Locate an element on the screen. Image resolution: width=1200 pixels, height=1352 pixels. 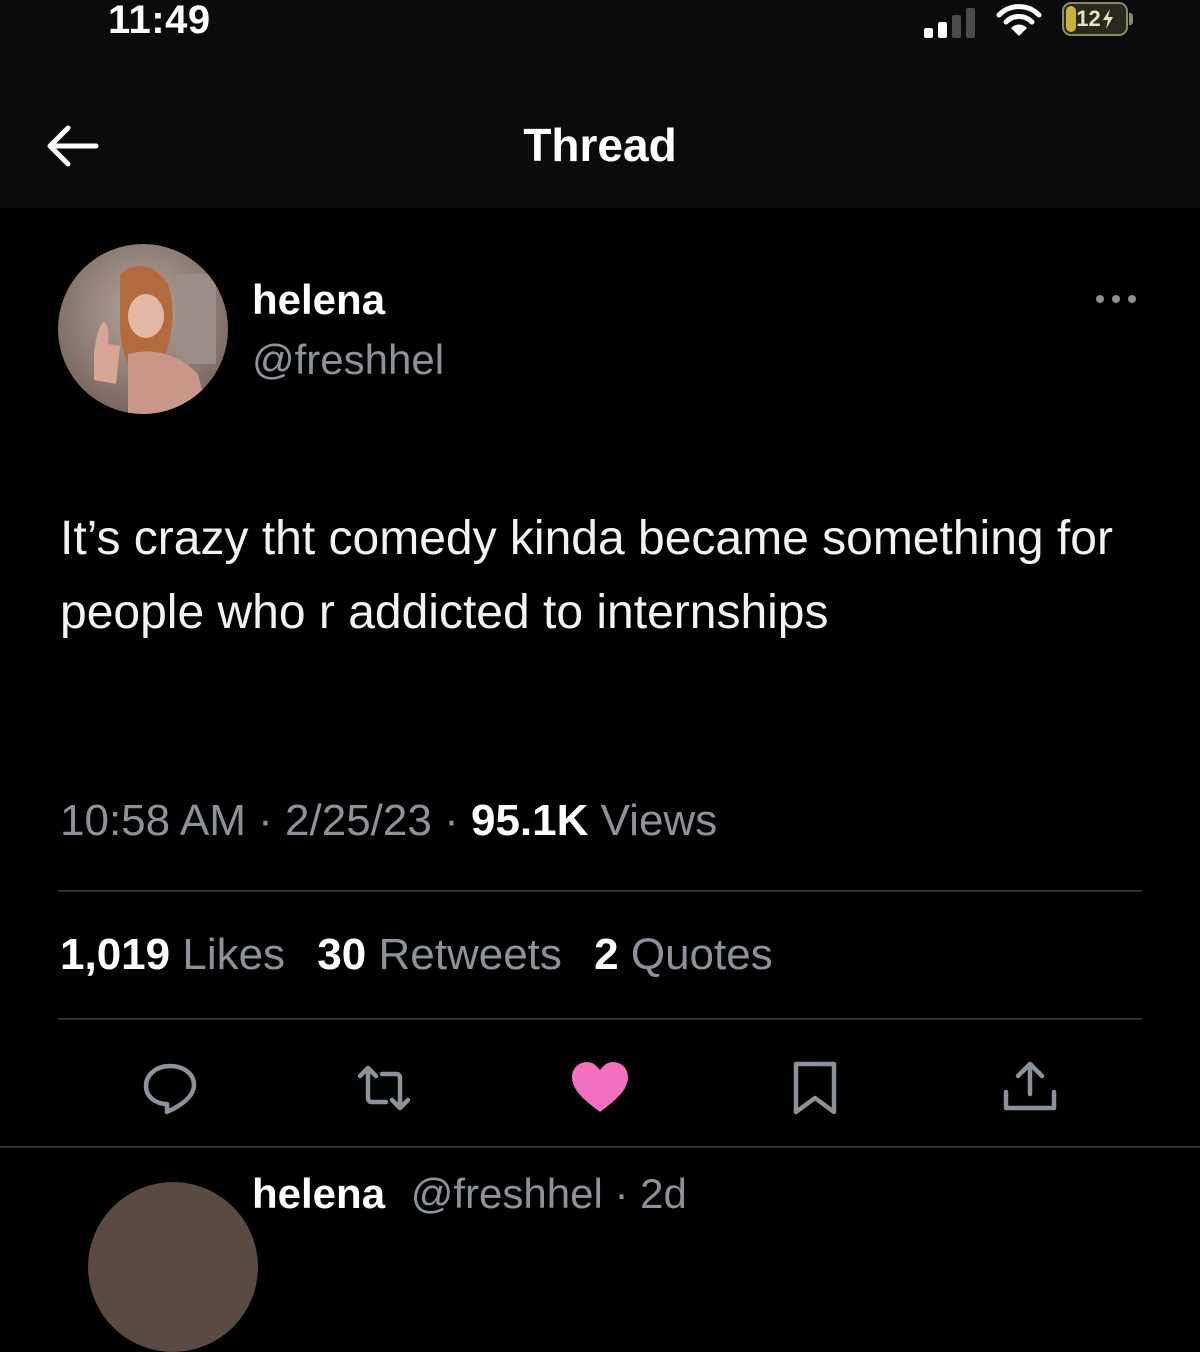
avatar-image is located at coordinates (143, 329).